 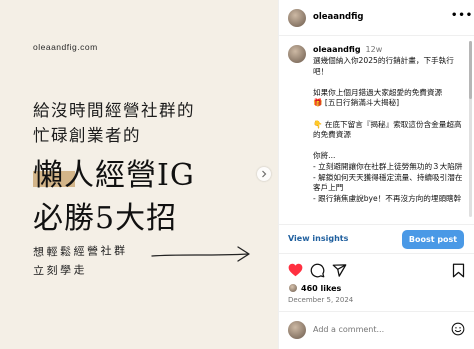 I want to click on image-title-line2: 必勝5大招, so click(x=105, y=218).